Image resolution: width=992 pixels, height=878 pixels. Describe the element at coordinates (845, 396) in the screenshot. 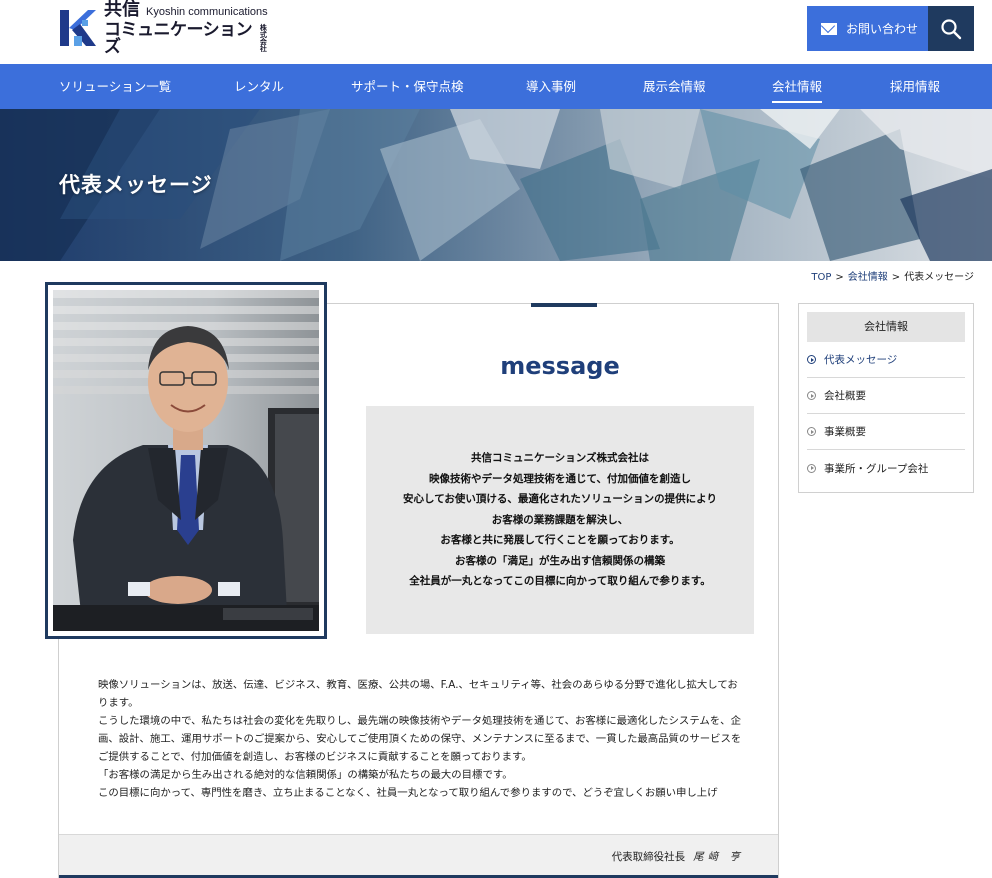

I see `sidebar-item-label: 会社概要` at that location.